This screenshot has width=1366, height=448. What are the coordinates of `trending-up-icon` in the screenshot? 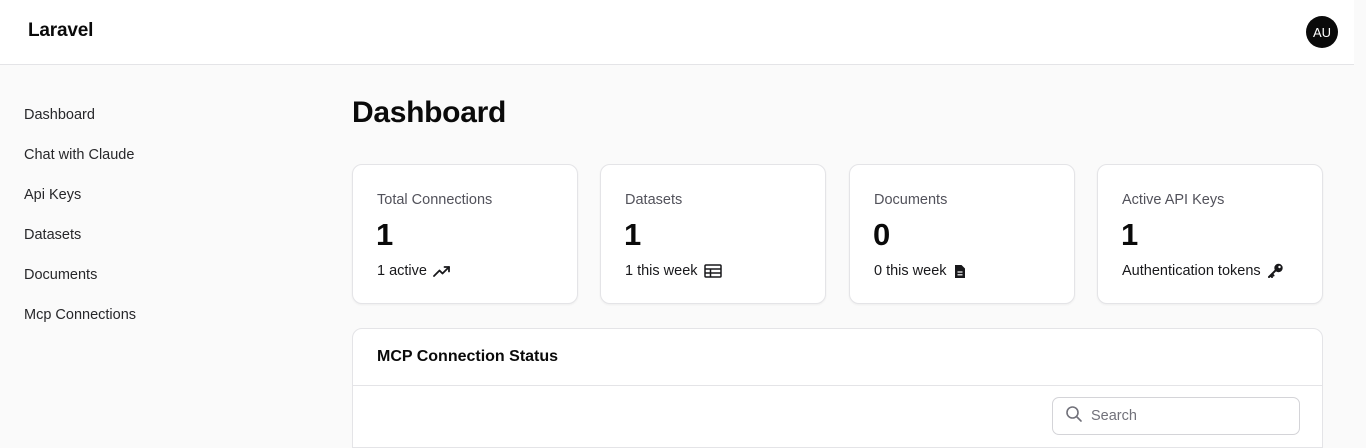 It's located at (442, 271).